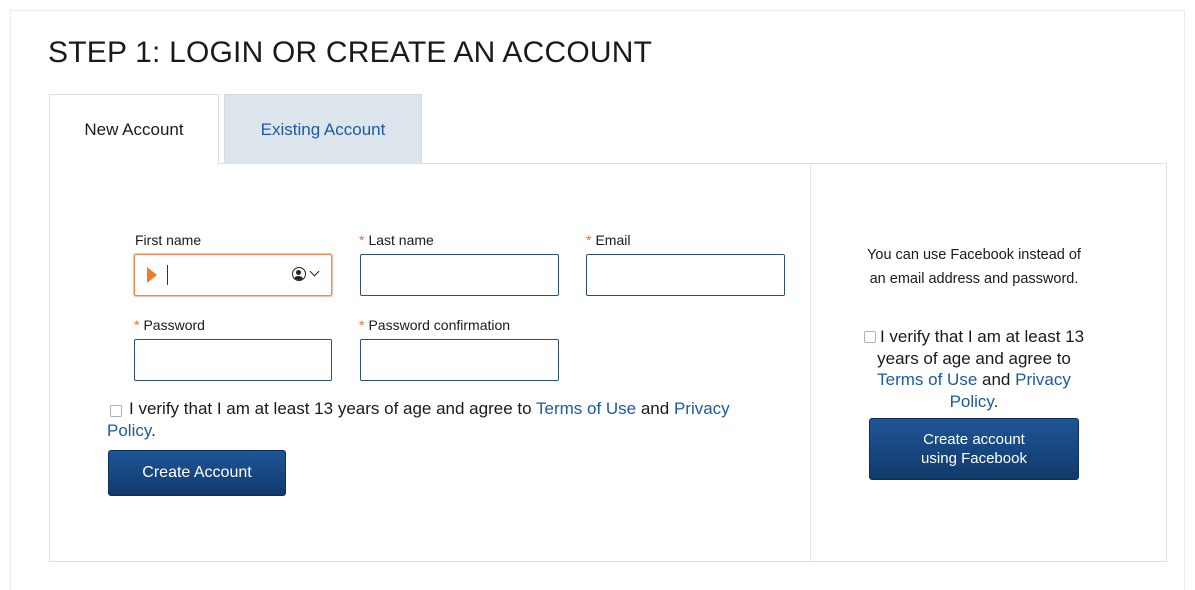 This screenshot has width=1195, height=590. I want to click on first-name-label: First name, so click(168, 240).